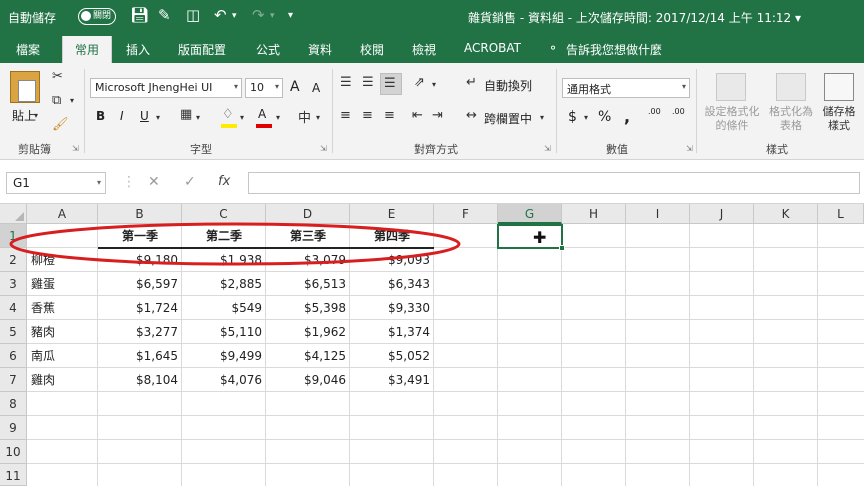  I want to click on cell-c5: $5,110, so click(224, 332).